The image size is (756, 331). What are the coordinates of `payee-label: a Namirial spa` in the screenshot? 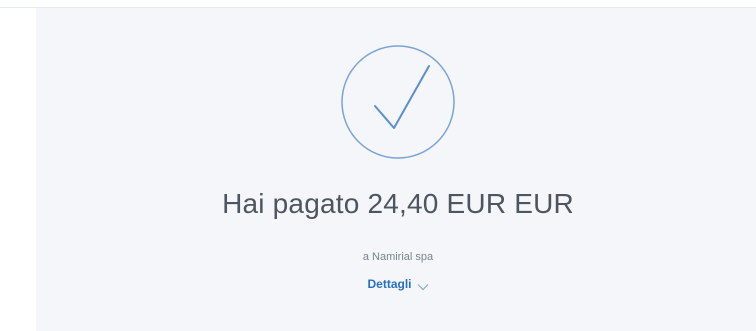 It's located at (398, 257).